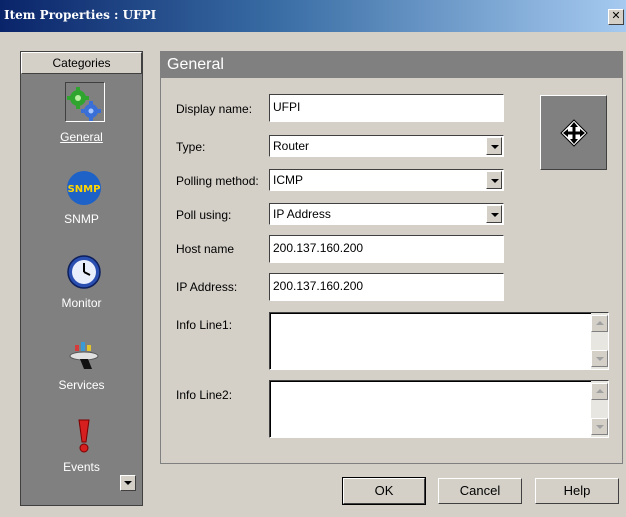  Describe the element at coordinates (616, 17) in the screenshot. I see `close-button: ✕` at that location.